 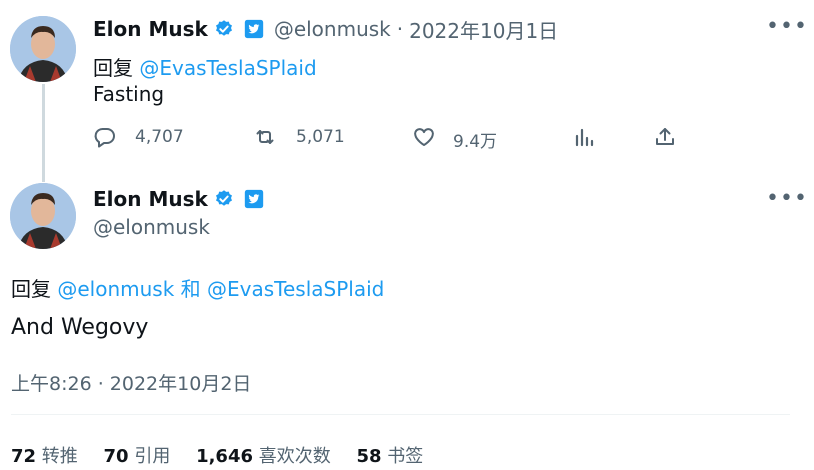 I want to click on bookmarks-count: 58, so click(x=369, y=456).